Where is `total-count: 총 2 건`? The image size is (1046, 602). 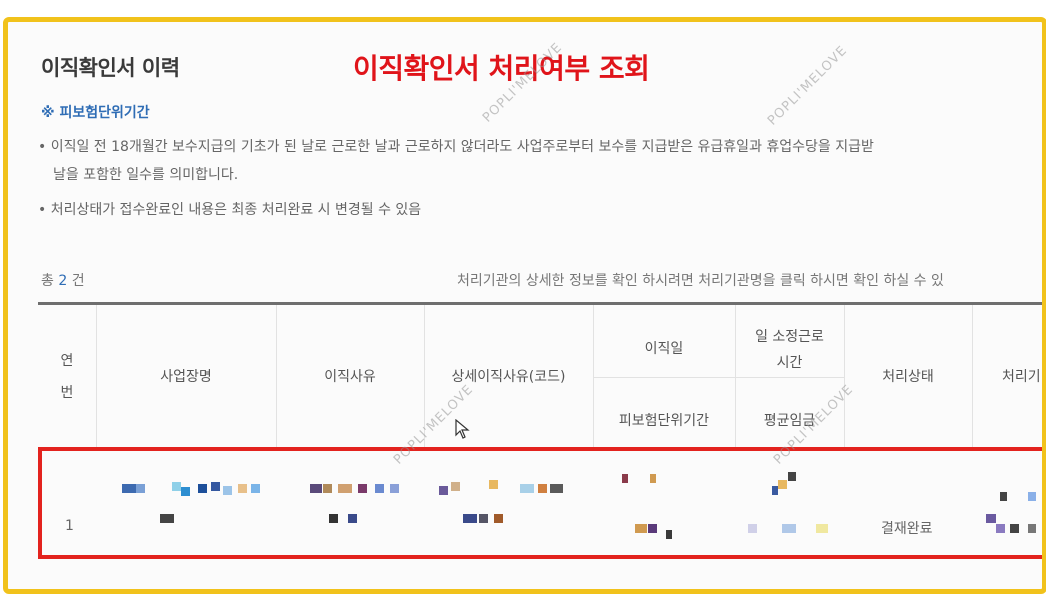
total-count: 총 2 건 is located at coordinates (63, 280).